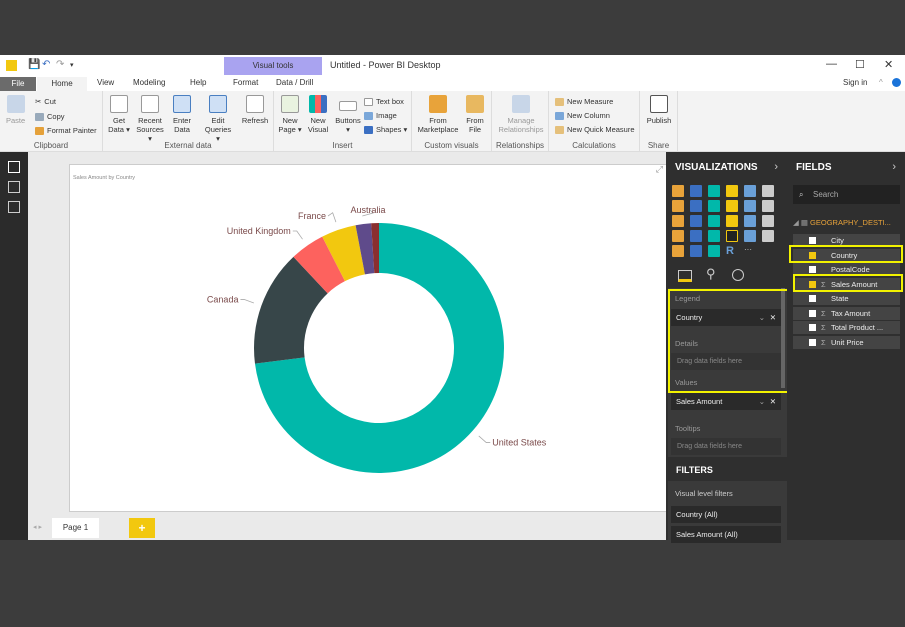 This screenshot has height=627, width=905. Describe the element at coordinates (245, 82) in the screenshot. I see `tab-format: Format` at that location.